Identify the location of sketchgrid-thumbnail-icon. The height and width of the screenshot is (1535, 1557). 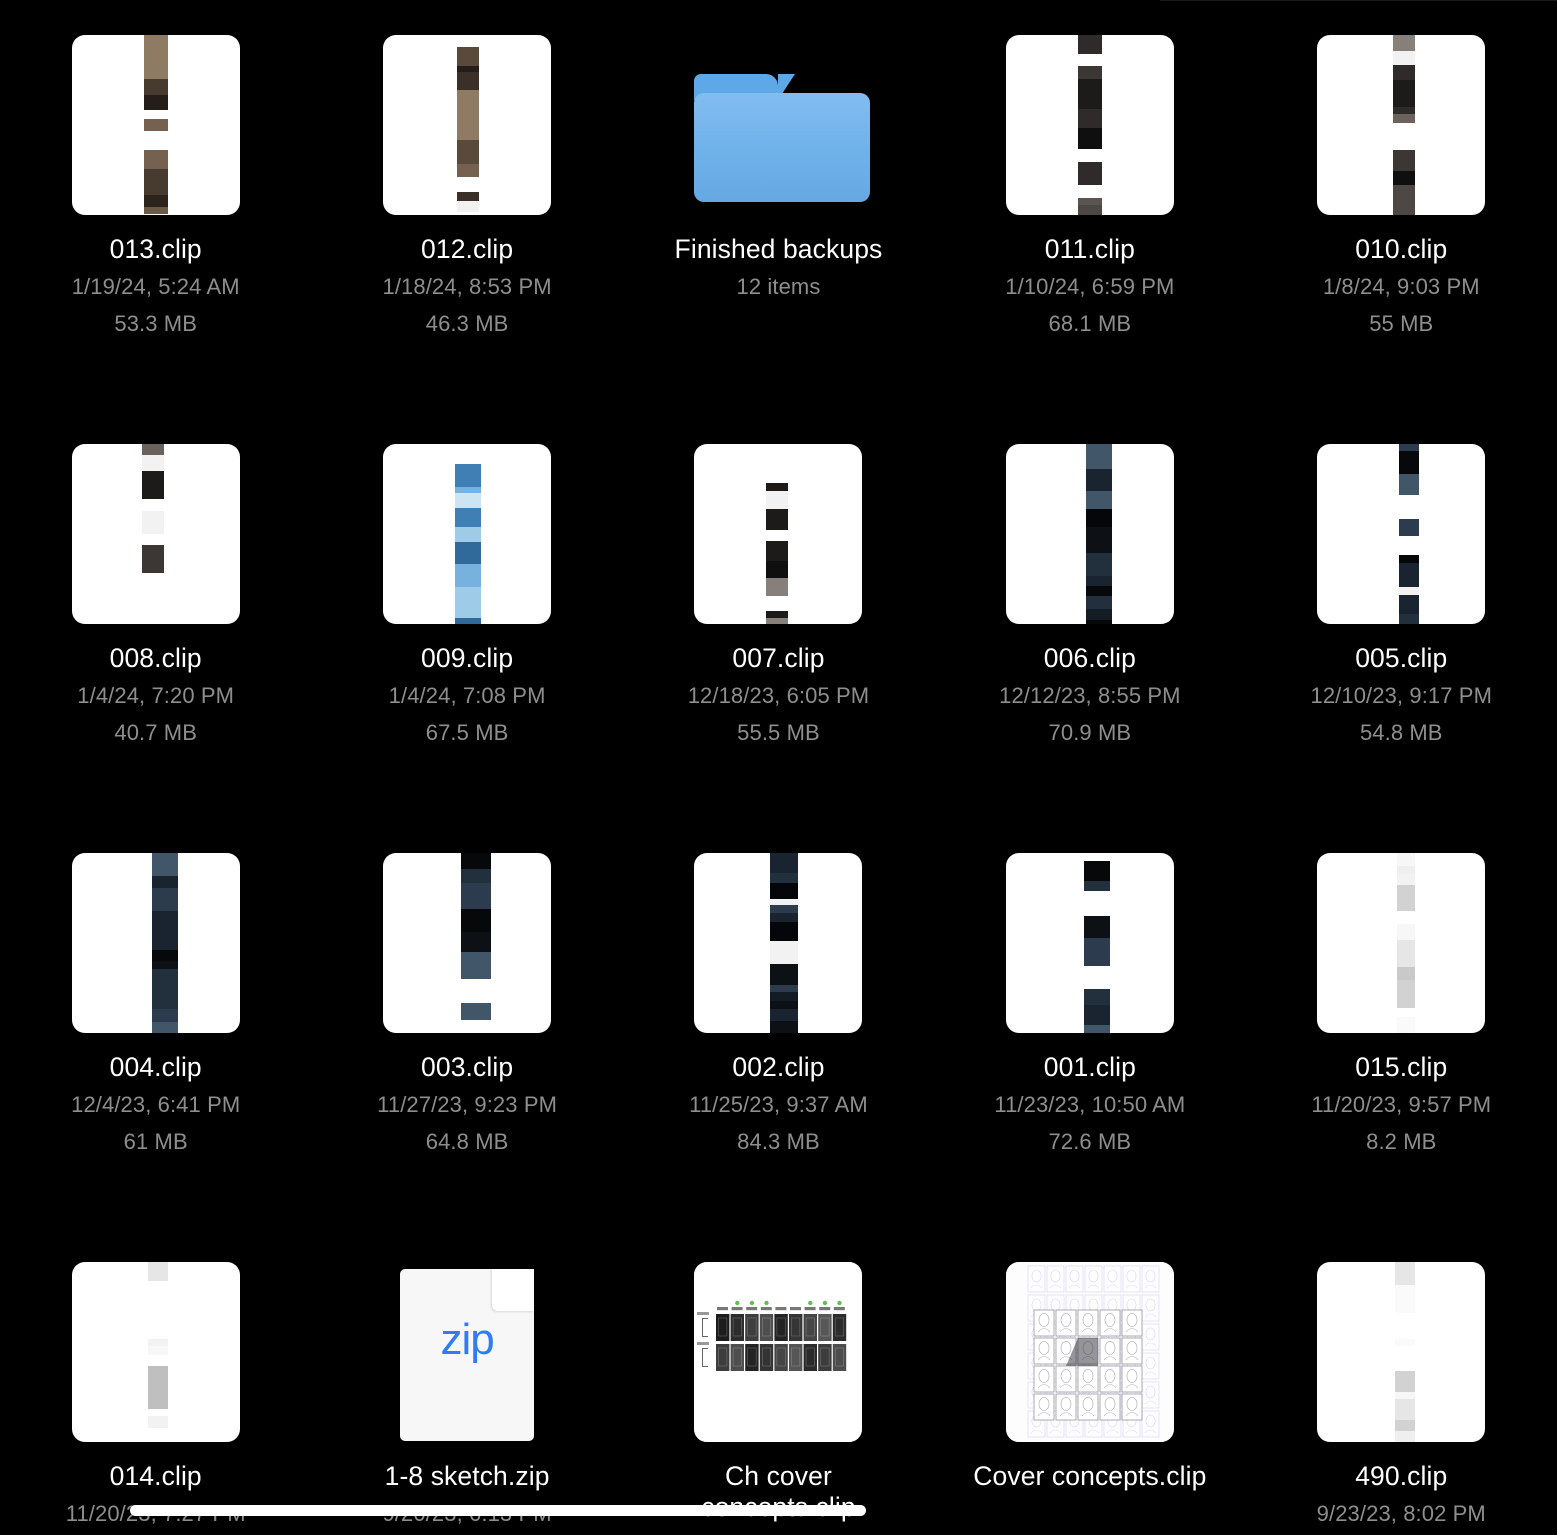
(1089, 1352).